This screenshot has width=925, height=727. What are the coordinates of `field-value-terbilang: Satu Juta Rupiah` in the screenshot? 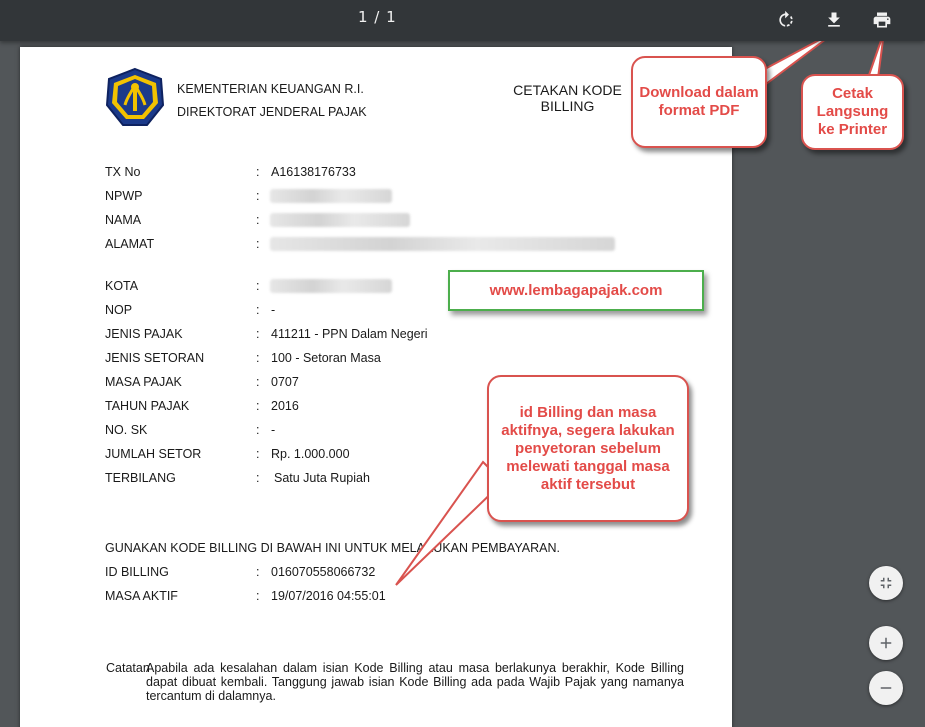 It's located at (322, 478).